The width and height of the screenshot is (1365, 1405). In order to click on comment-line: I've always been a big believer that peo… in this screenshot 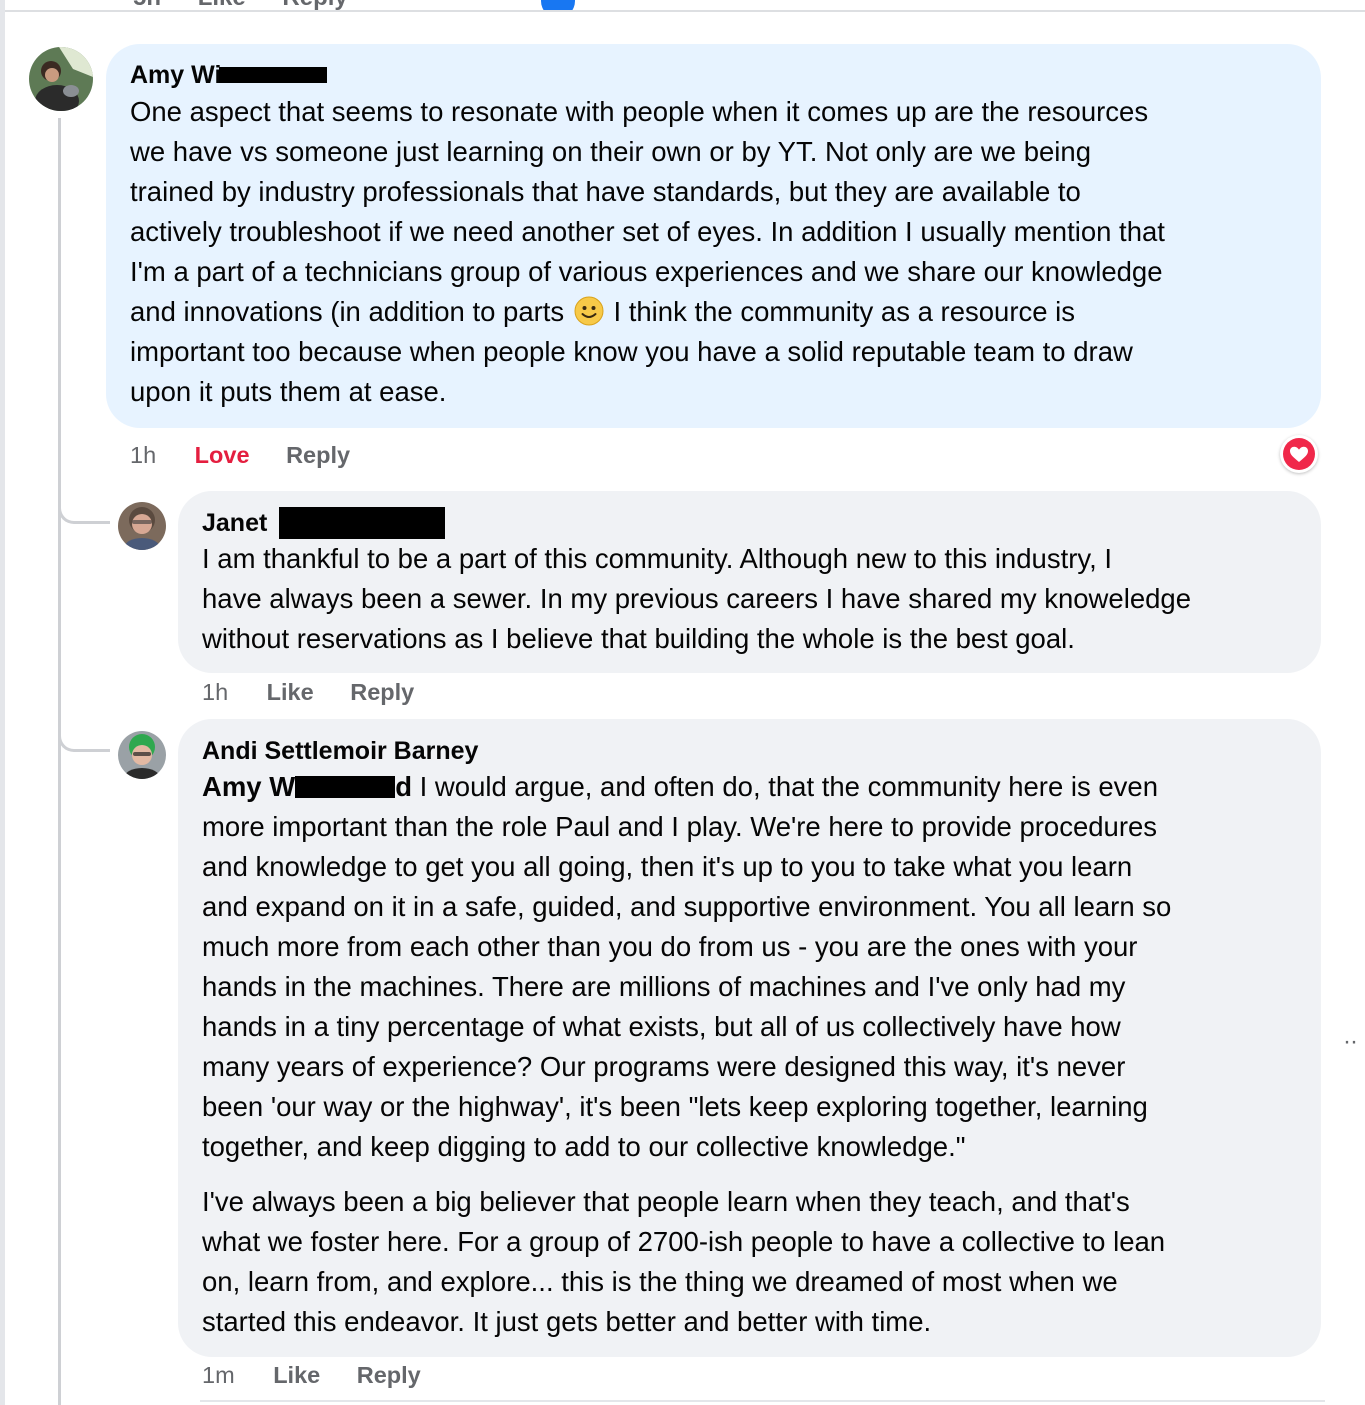, I will do `click(666, 1201)`.